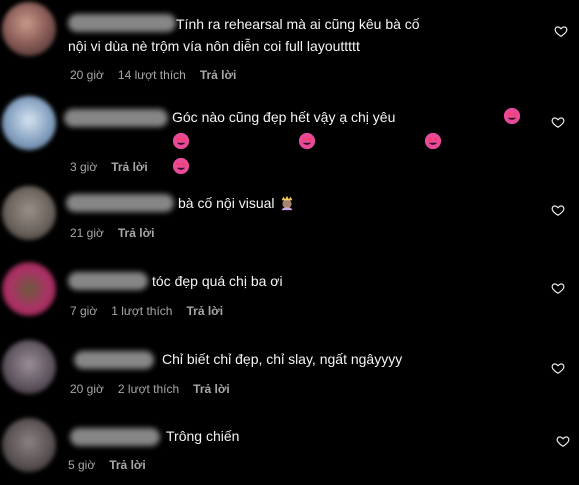 This screenshot has height=485, width=579. Describe the element at coordinates (226, 203) in the screenshot. I see `comment-text-body: bà cố nội visual` at that location.